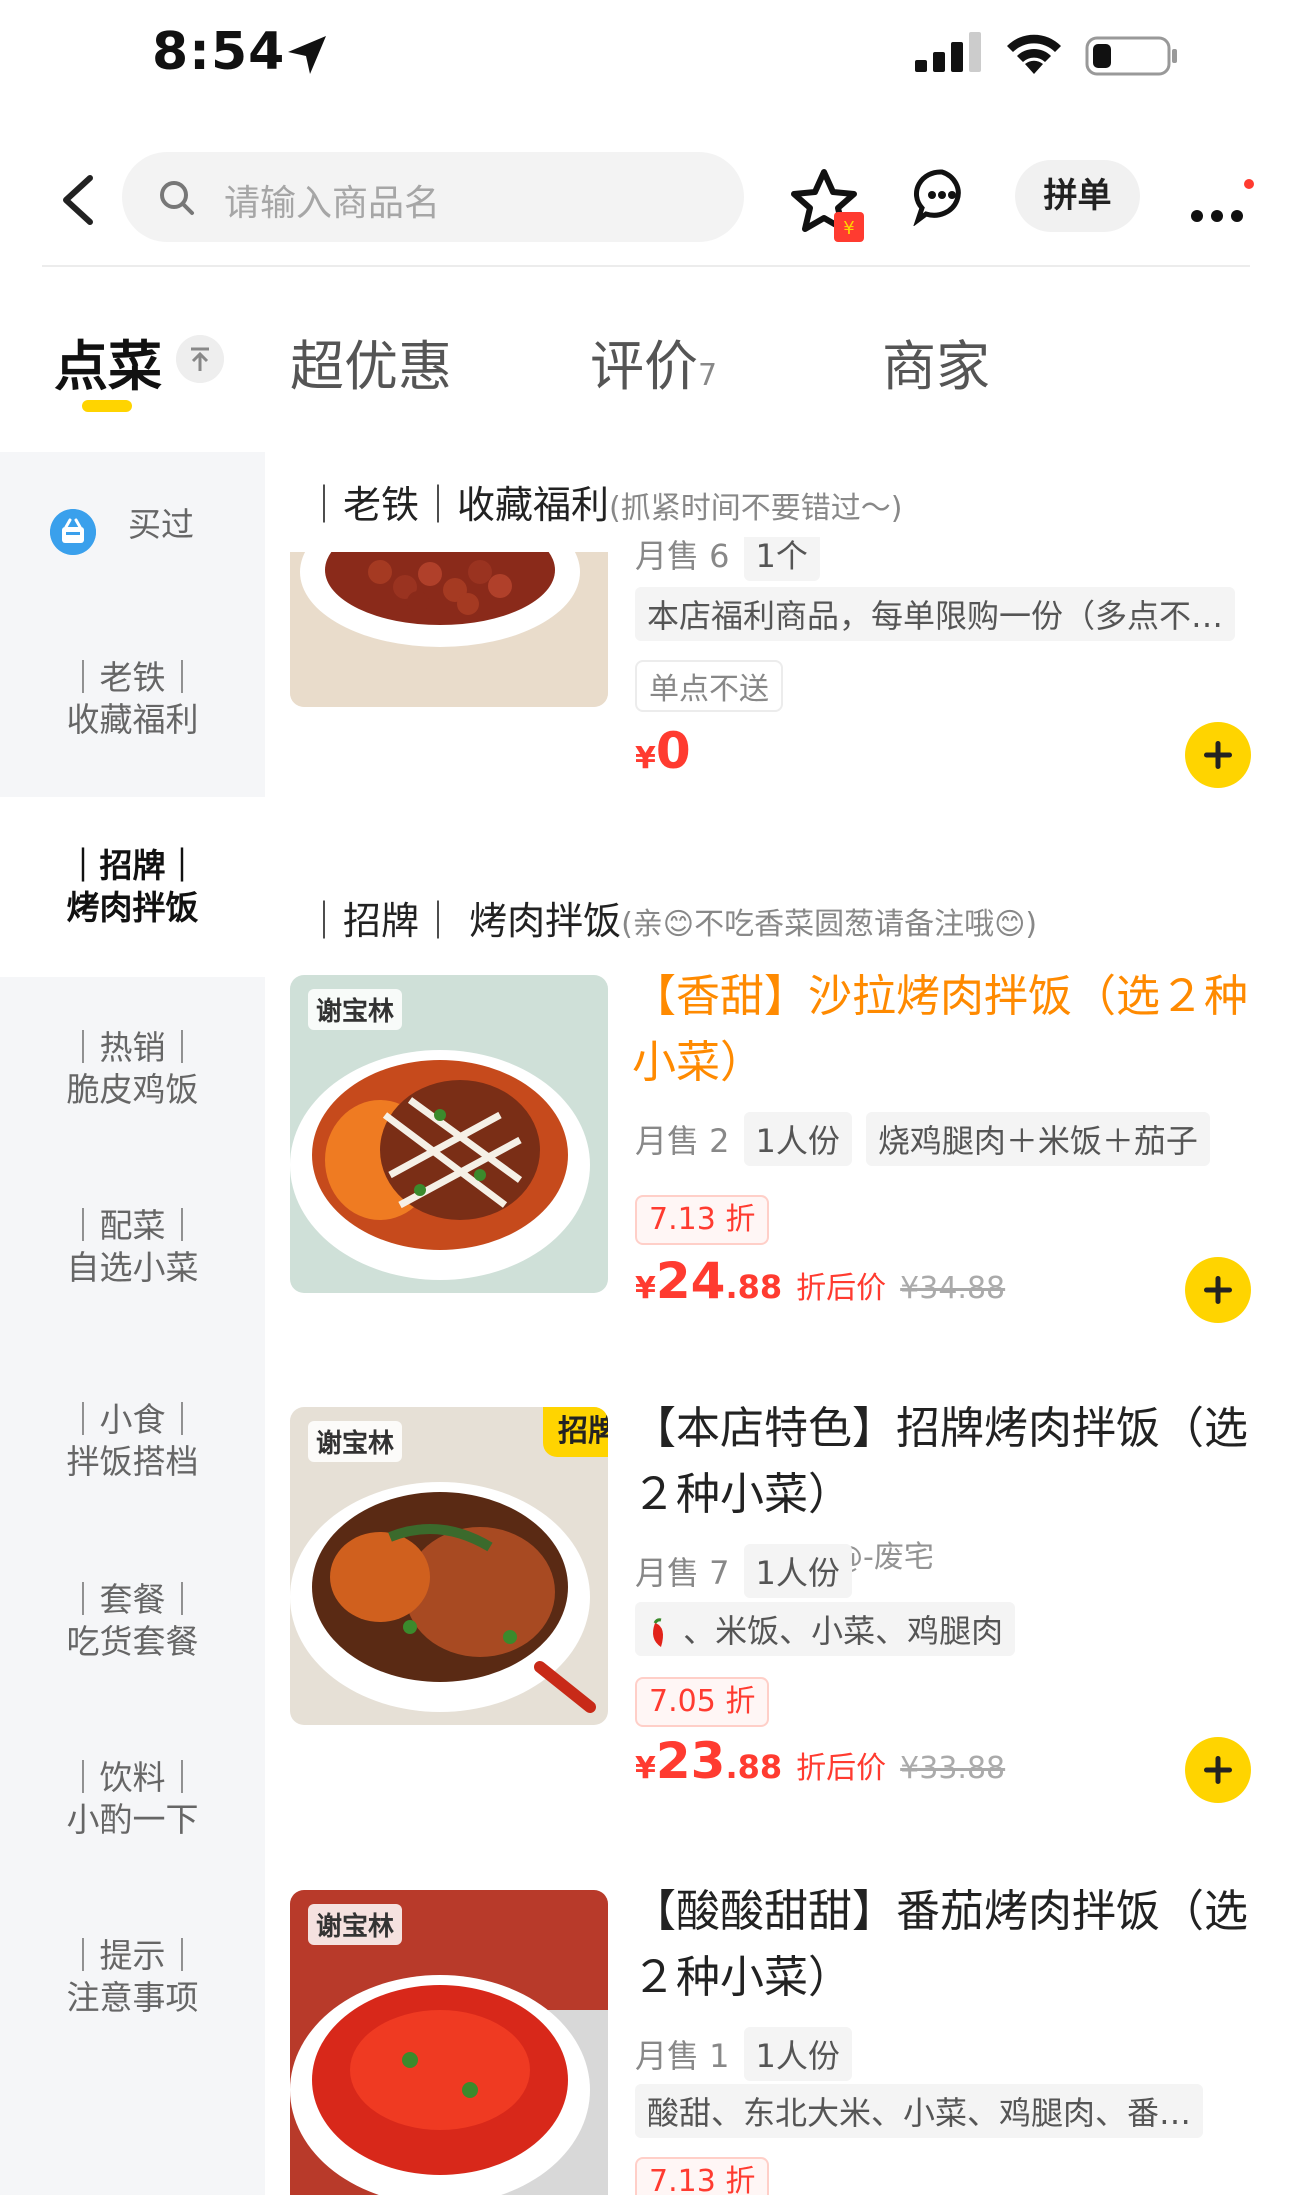 The image size is (1290, 2195). What do you see at coordinates (843, 1631) in the screenshot?
I see `dish-description-text: 、米饭、小菜、鸡腿肉` at bounding box center [843, 1631].